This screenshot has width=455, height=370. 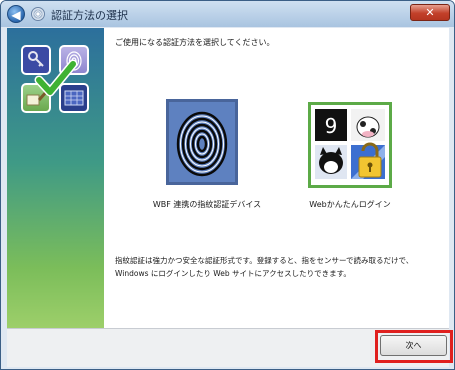 I want to click on svg-text: 9, so click(x=331, y=126).